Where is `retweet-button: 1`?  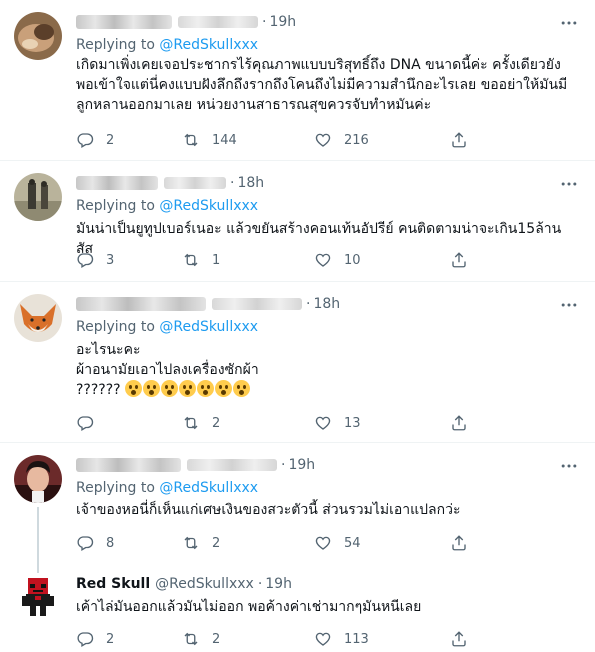 retweet-button: 1 is located at coordinates (248, 260).